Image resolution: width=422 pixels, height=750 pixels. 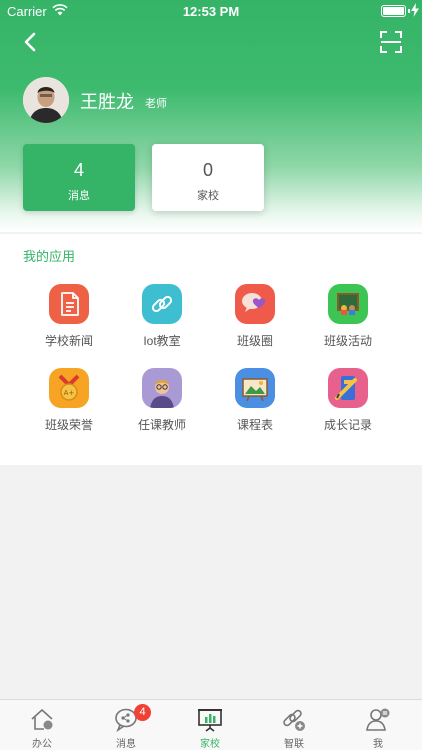 I want to click on smart-link-icon, so click(x=294, y=720).